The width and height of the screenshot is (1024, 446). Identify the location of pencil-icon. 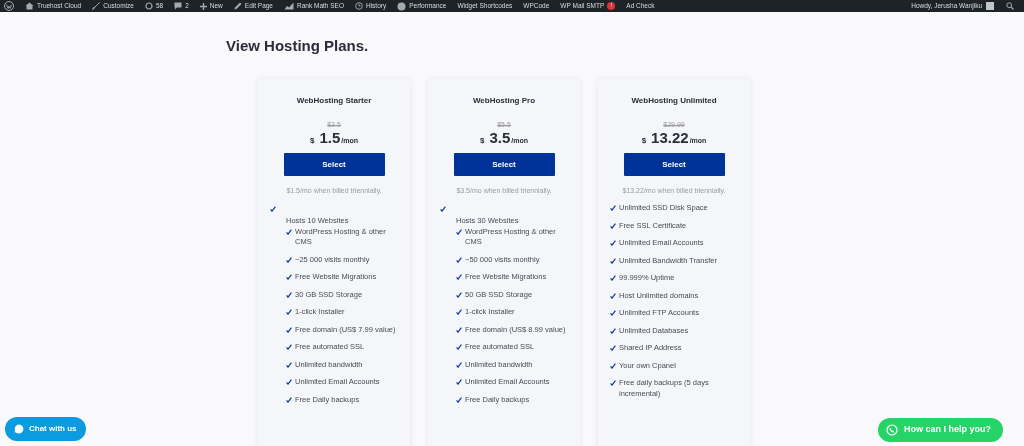
(237, 6).